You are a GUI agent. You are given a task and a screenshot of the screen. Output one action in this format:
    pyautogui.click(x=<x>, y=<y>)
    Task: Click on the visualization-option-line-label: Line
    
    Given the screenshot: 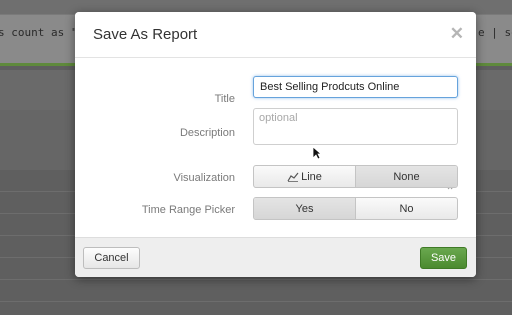 What is the action you would take?
    pyautogui.click(x=311, y=176)
    